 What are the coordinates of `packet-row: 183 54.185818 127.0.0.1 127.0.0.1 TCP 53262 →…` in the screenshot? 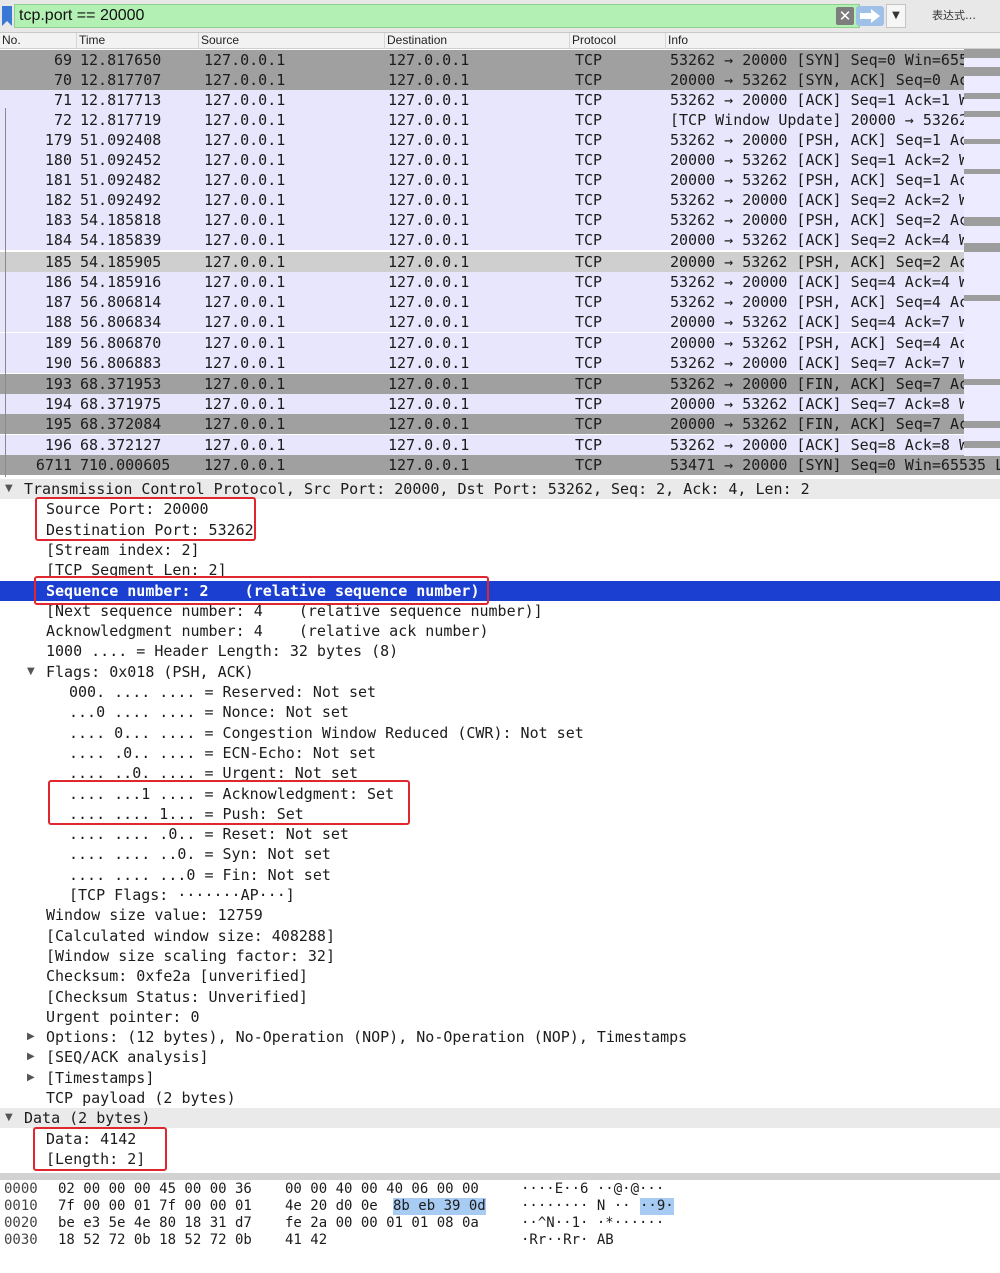 It's located at (500, 220).